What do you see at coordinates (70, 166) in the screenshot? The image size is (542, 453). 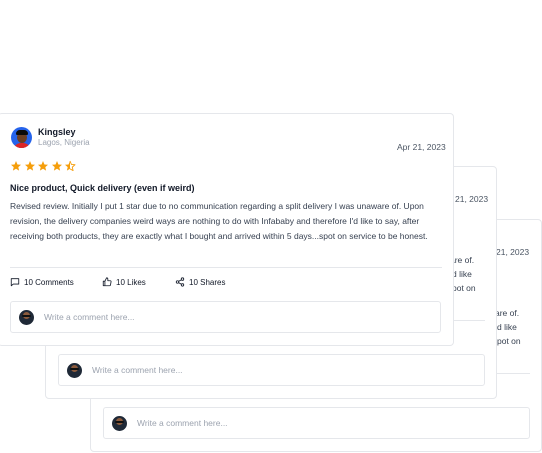 I see `half-star-icon` at bounding box center [70, 166].